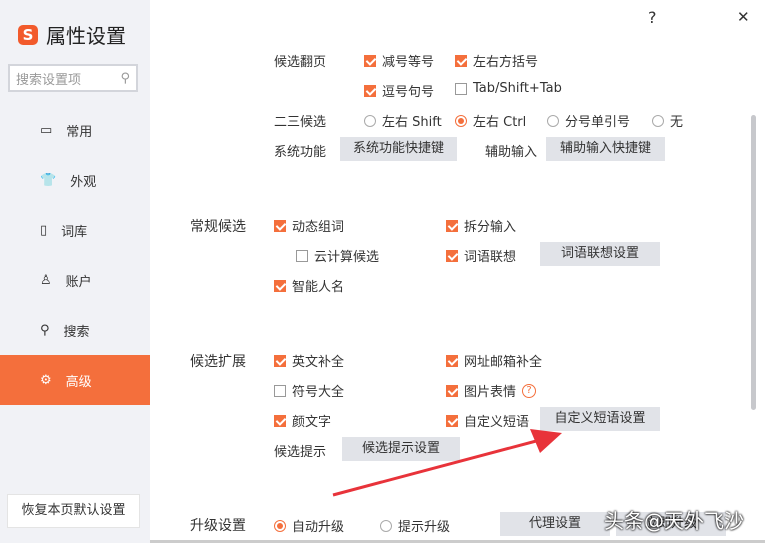  I want to click on help-button: ?, so click(652, 17).